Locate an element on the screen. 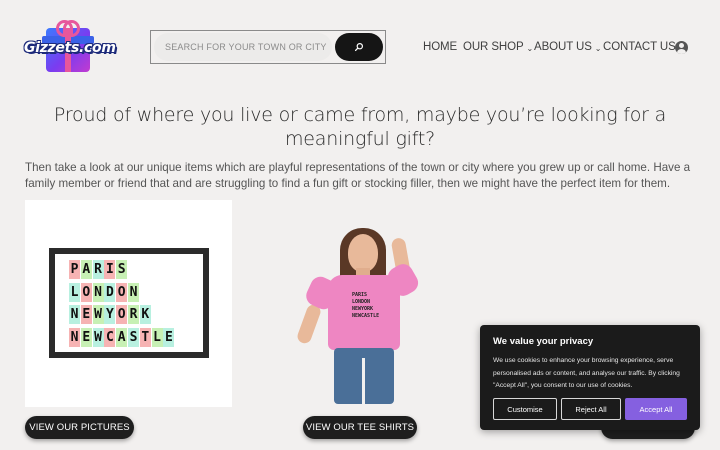 This screenshot has height=450, width=720. picture-frame: PARISLONDONNEWYORKNEWCASTLE is located at coordinates (129, 303).